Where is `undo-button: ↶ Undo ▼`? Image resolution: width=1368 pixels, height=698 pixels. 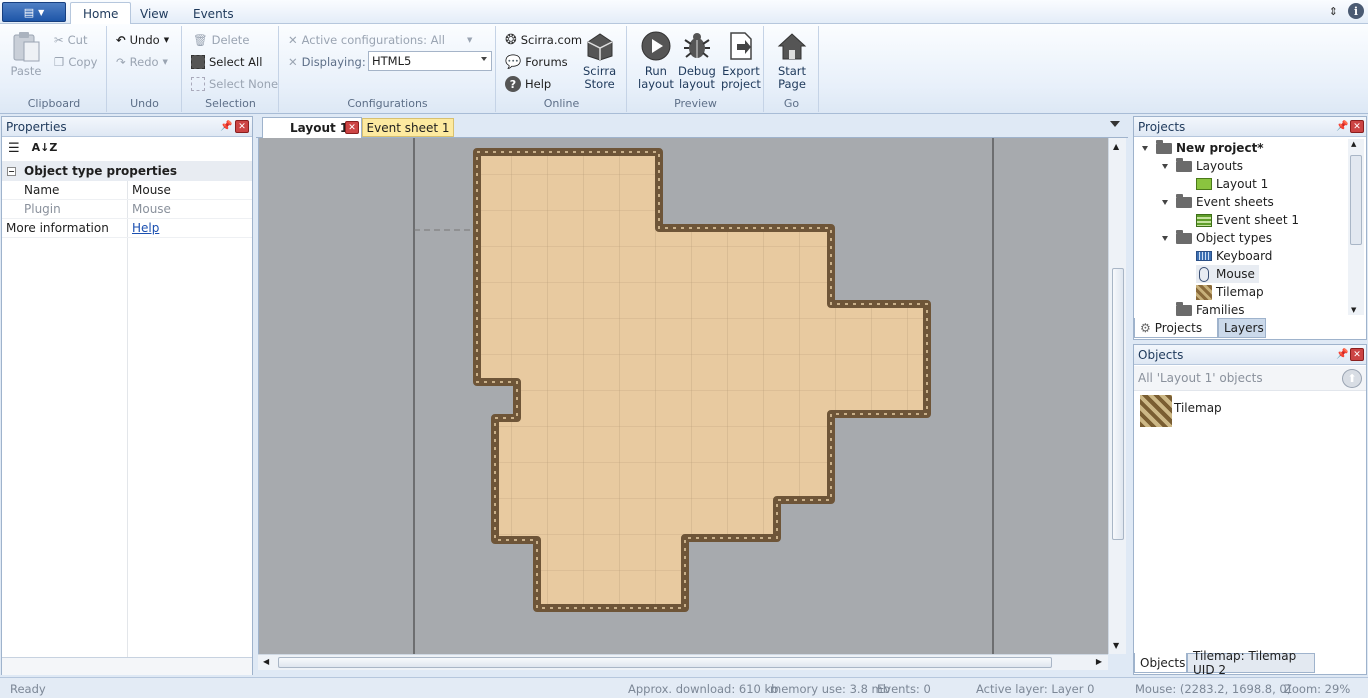
undo-button: ↶ Undo ▼ is located at coordinates (142, 40).